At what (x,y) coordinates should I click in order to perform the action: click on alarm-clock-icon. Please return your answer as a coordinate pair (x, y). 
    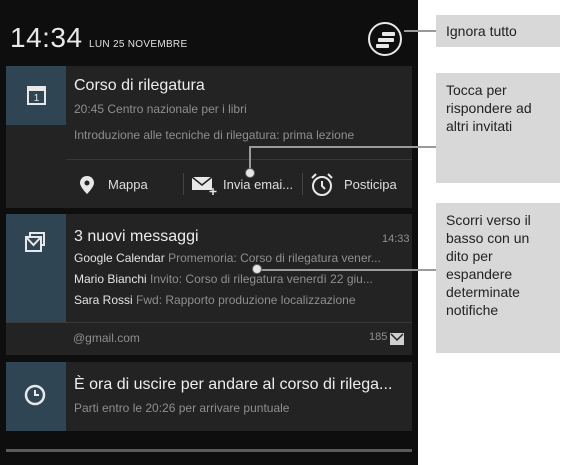
    Looking at the image, I should click on (322, 184).